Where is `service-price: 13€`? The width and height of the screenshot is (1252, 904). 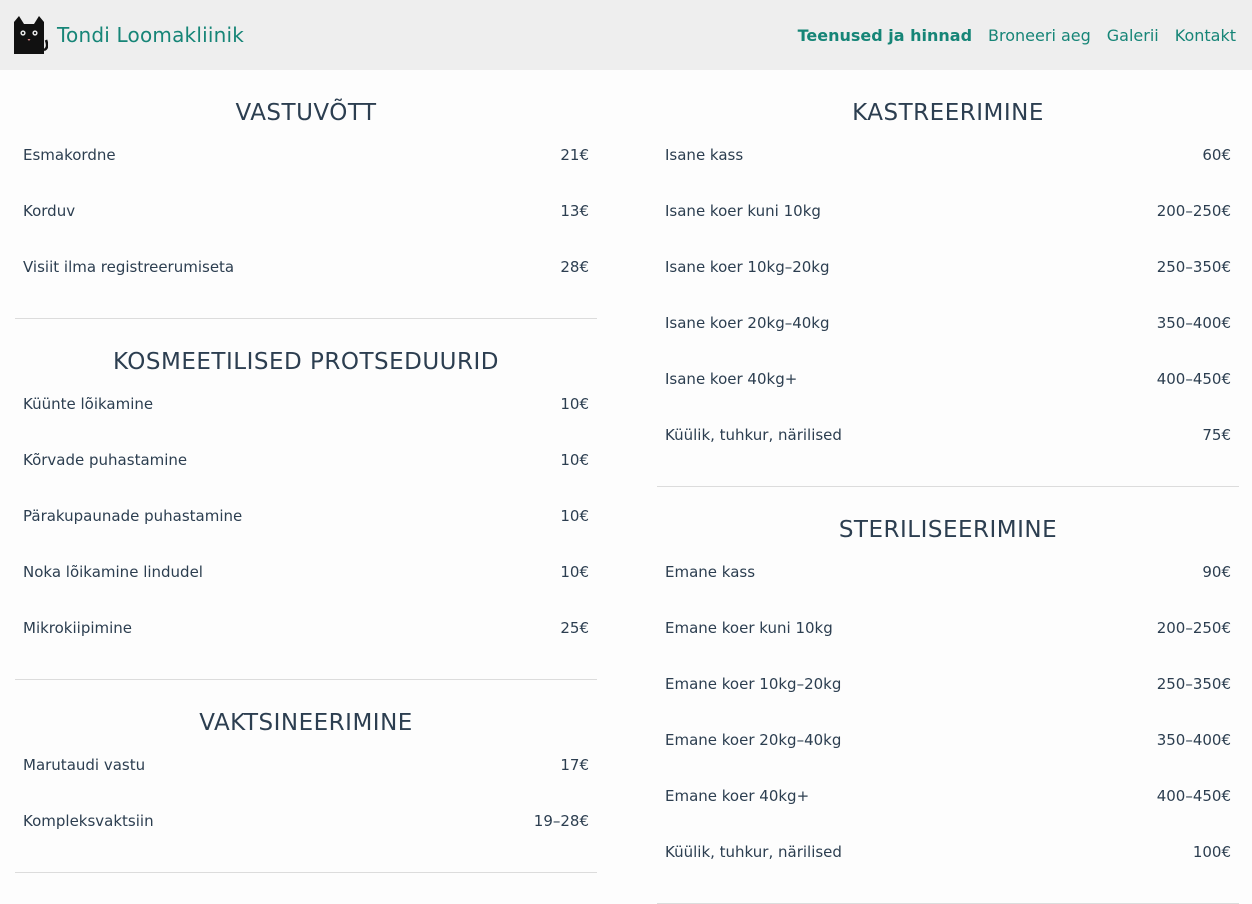
service-price: 13€ is located at coordinates (574, 211).